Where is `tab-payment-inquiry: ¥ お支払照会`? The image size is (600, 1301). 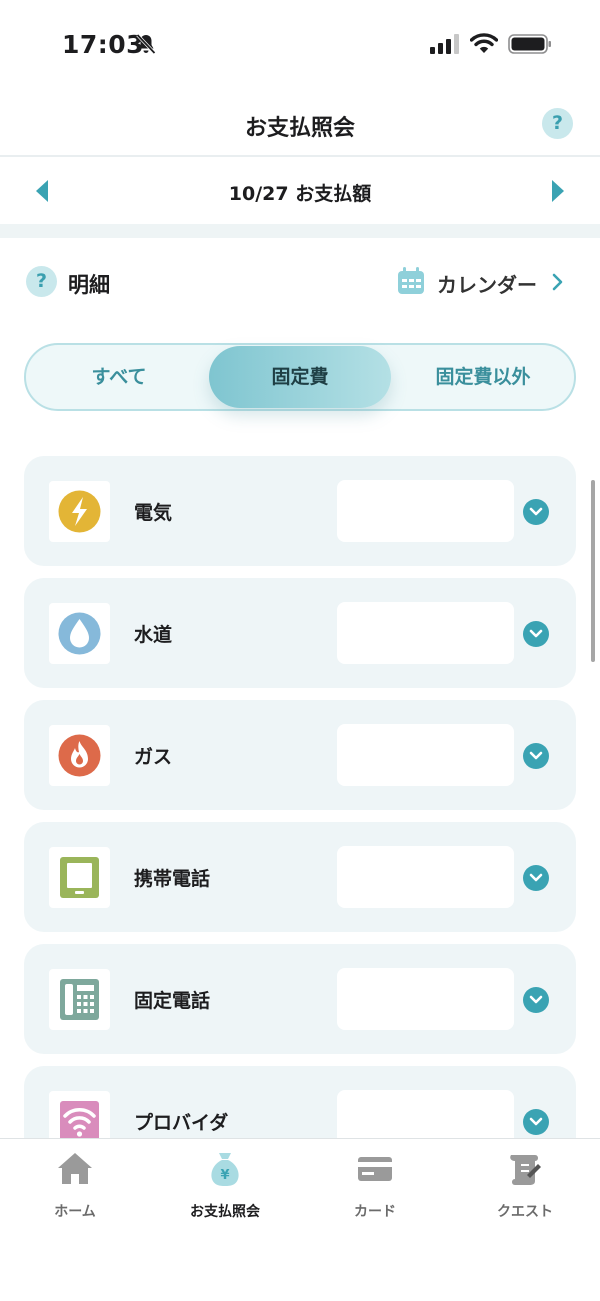
tab-payment-inquiry: ¥ お支払照会 is located at coordinates (225, 1189).